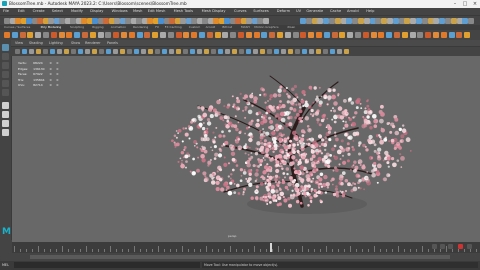 The width and height of the screenshot is (480, 270). What do you see at coordinates (5, 265) in the screenshot?
I see `command-language-label: MEL` at bounding box center [5, 265].